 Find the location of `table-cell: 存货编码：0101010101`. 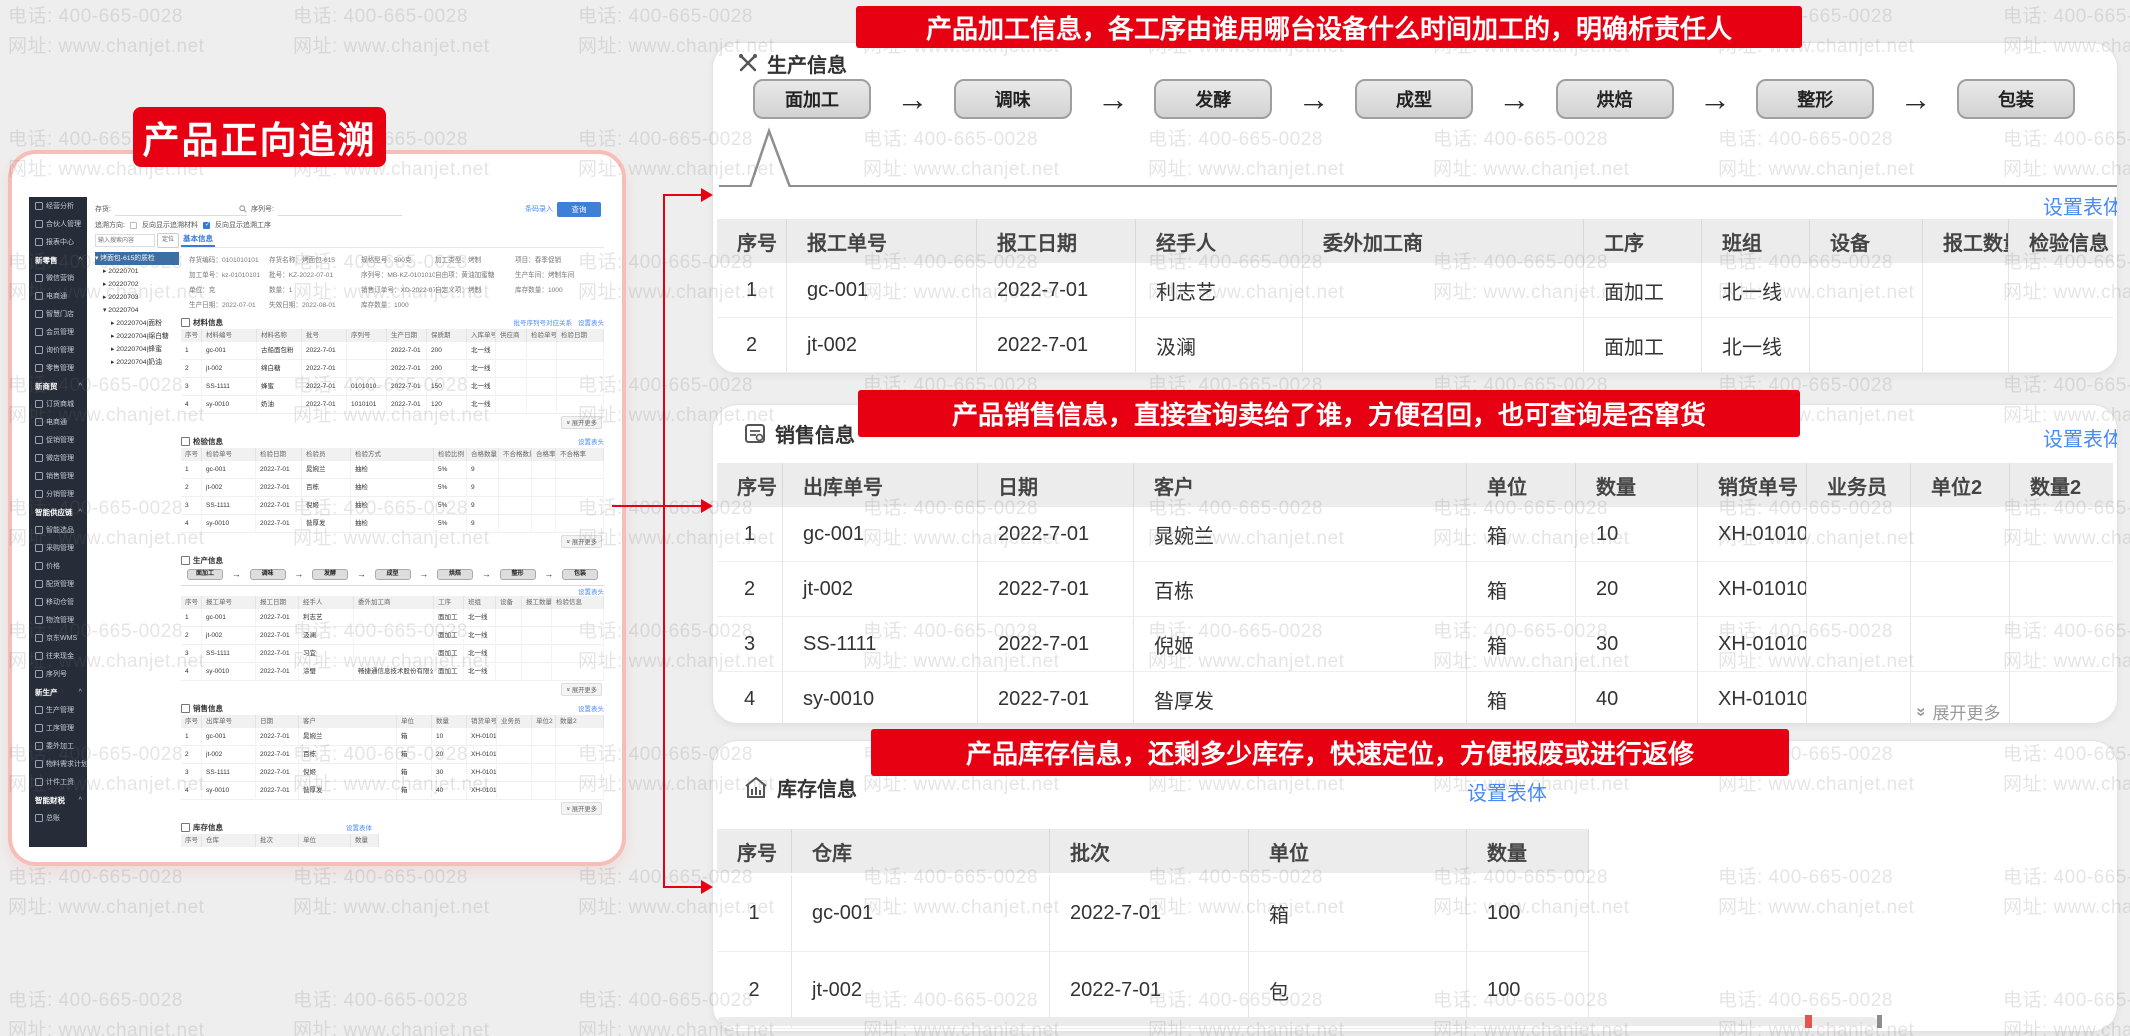

table-cell: 存货编码：0101010101 is located at coordinates (224, 260).